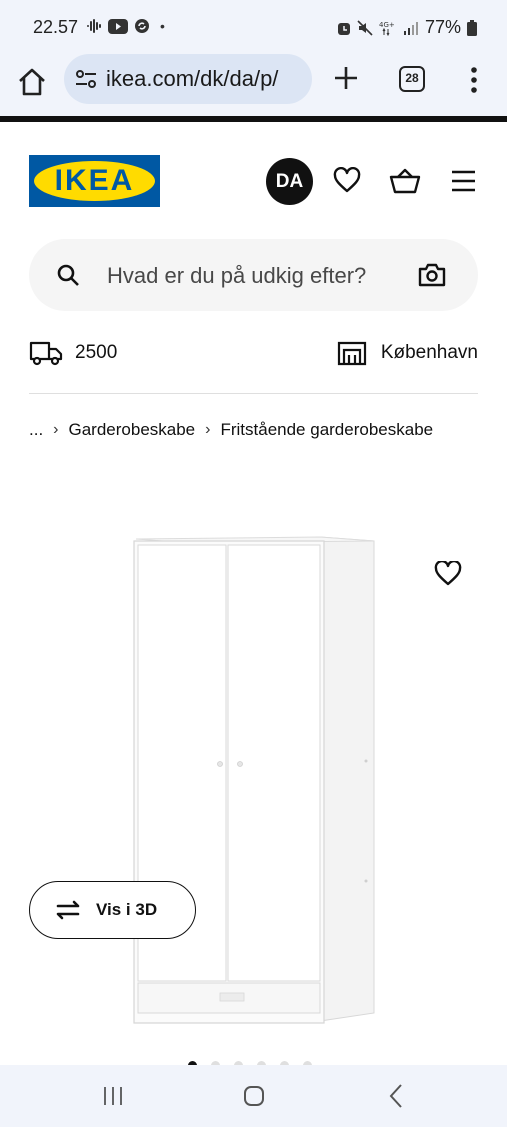 The width and height of the screenshot is (507, 1127). I want to click on store-name: København, so click(429, 352).